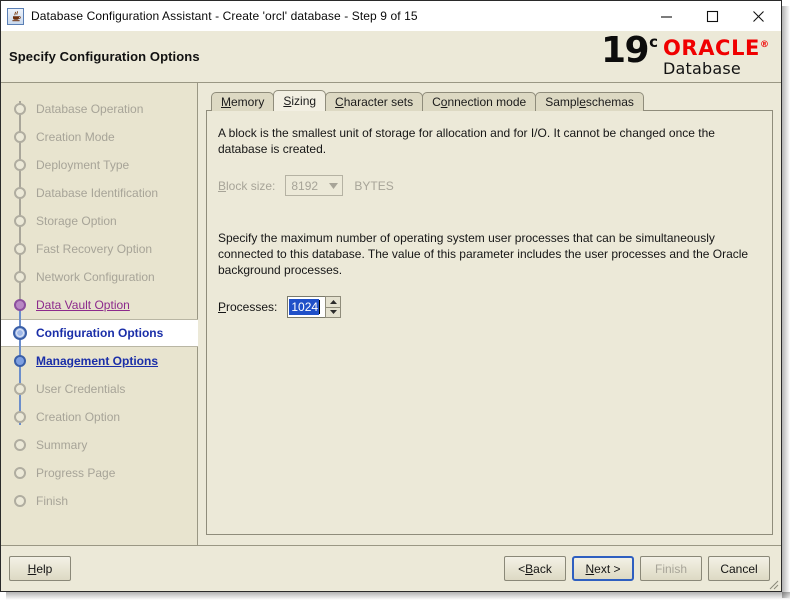  I want to click on cancel-label: Cancel, so click(739, 568).